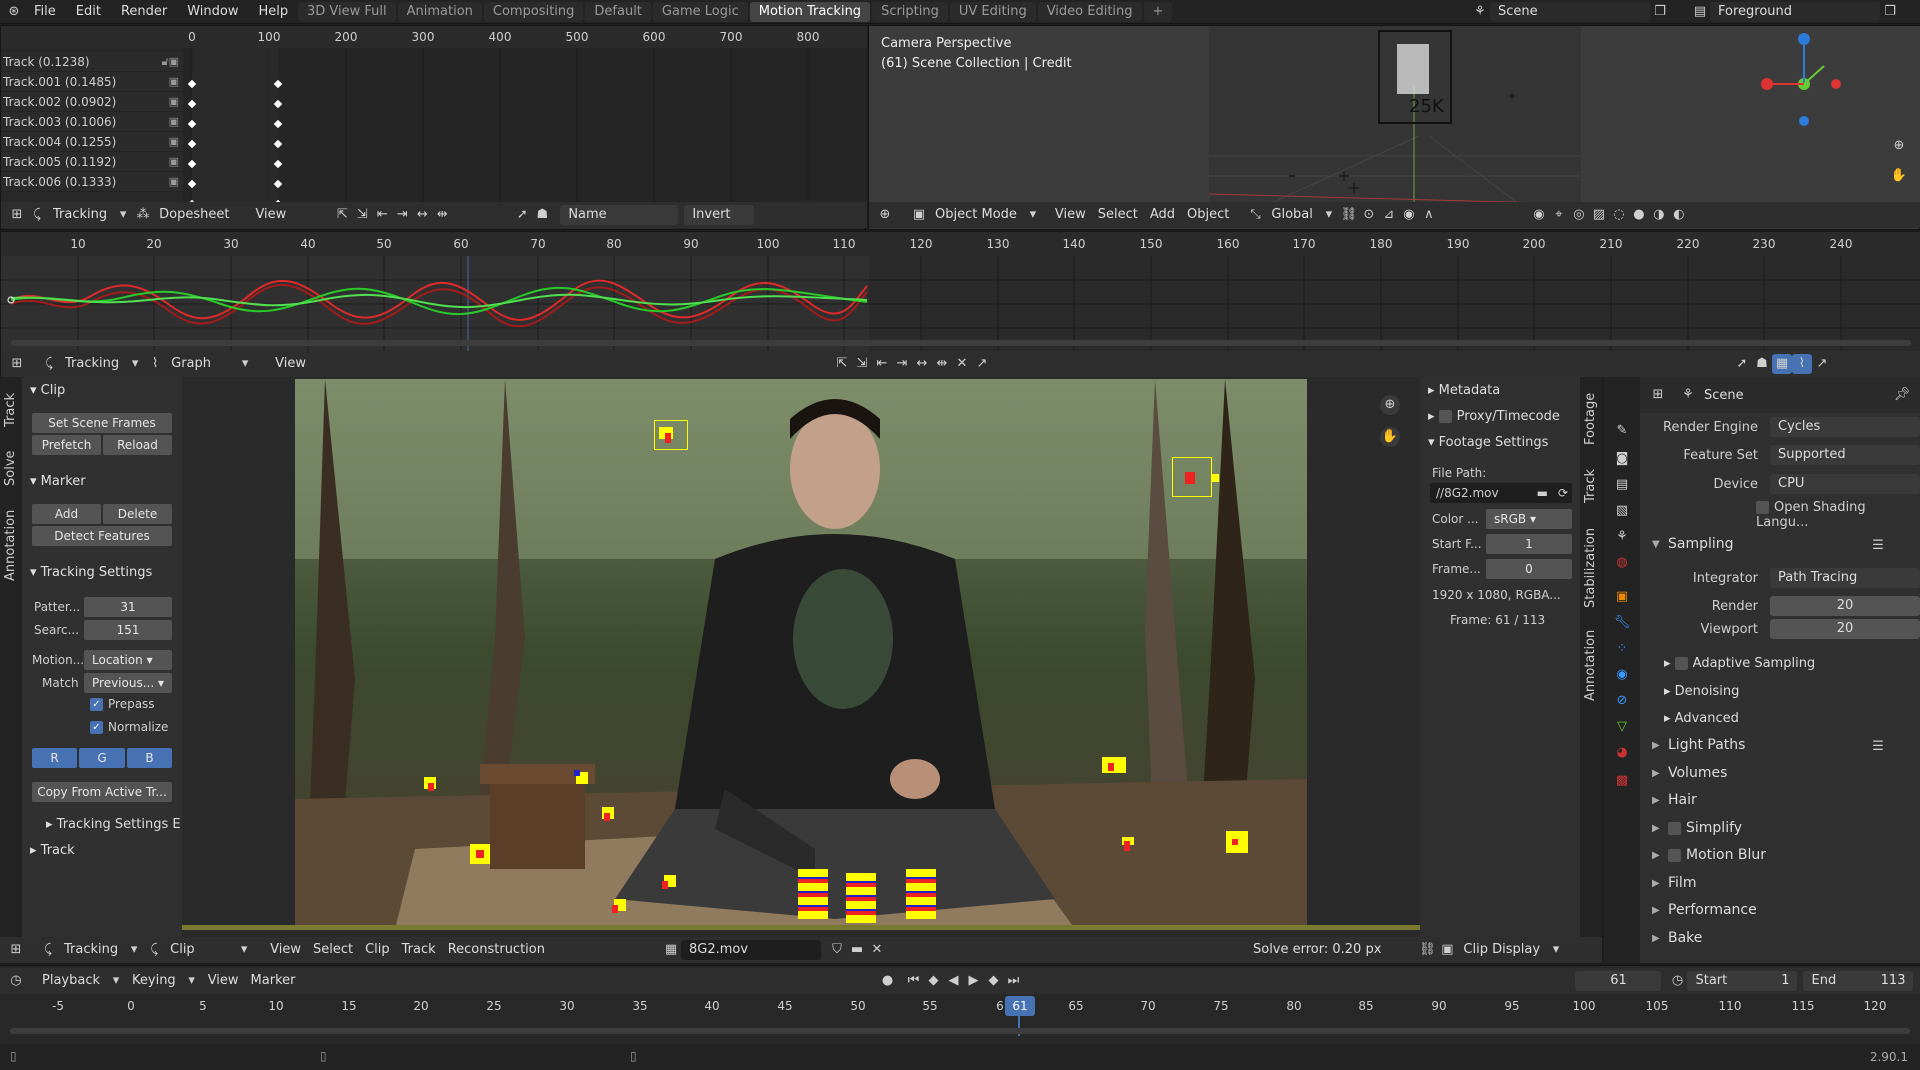 This screenshot has width=1920, height=1070. Describe the element at coordinates (212, 12) in the screenshot. I see `menu-window: Window` at that location.